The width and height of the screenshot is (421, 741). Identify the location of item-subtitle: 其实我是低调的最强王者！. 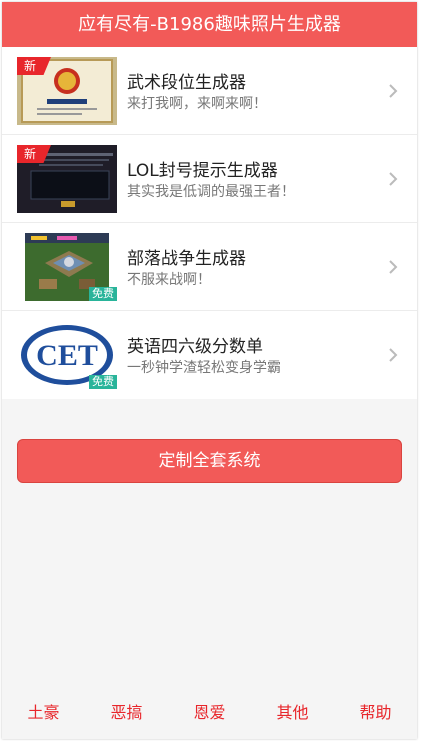
(211, 192).